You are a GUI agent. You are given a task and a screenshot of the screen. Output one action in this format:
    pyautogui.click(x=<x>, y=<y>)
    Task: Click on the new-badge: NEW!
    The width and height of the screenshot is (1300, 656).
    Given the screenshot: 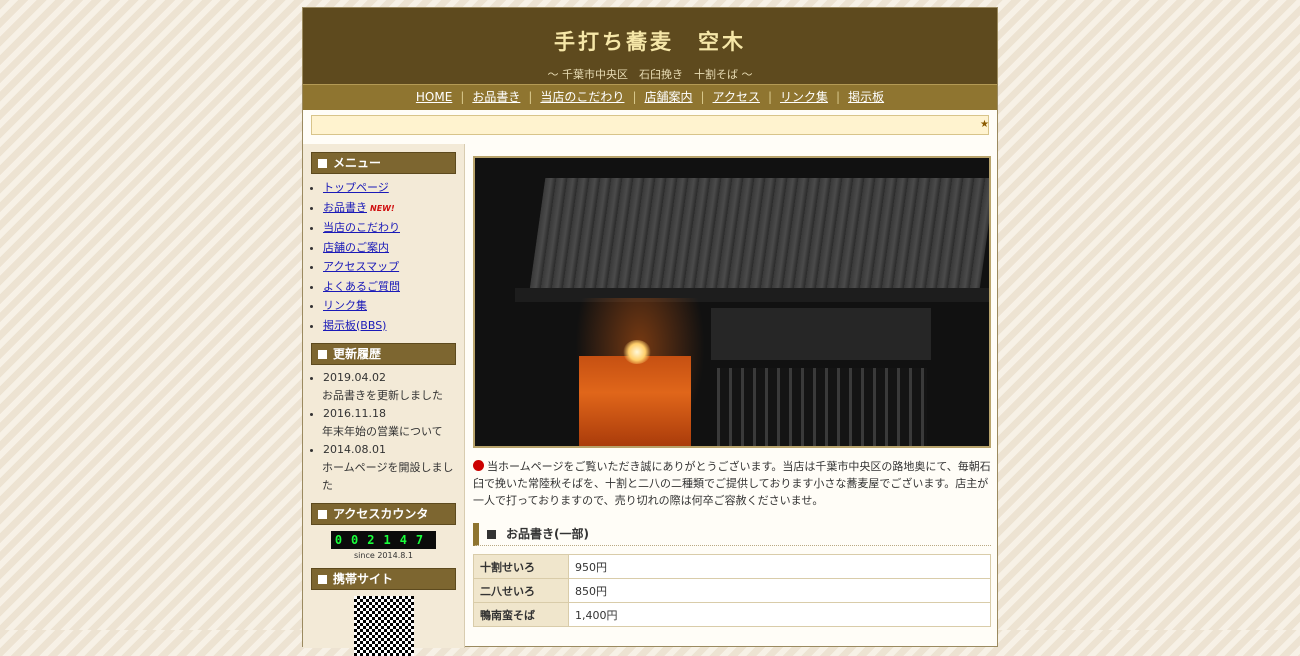 What is the action you would take?
    pyautogui.click(x=382, y=208)
    